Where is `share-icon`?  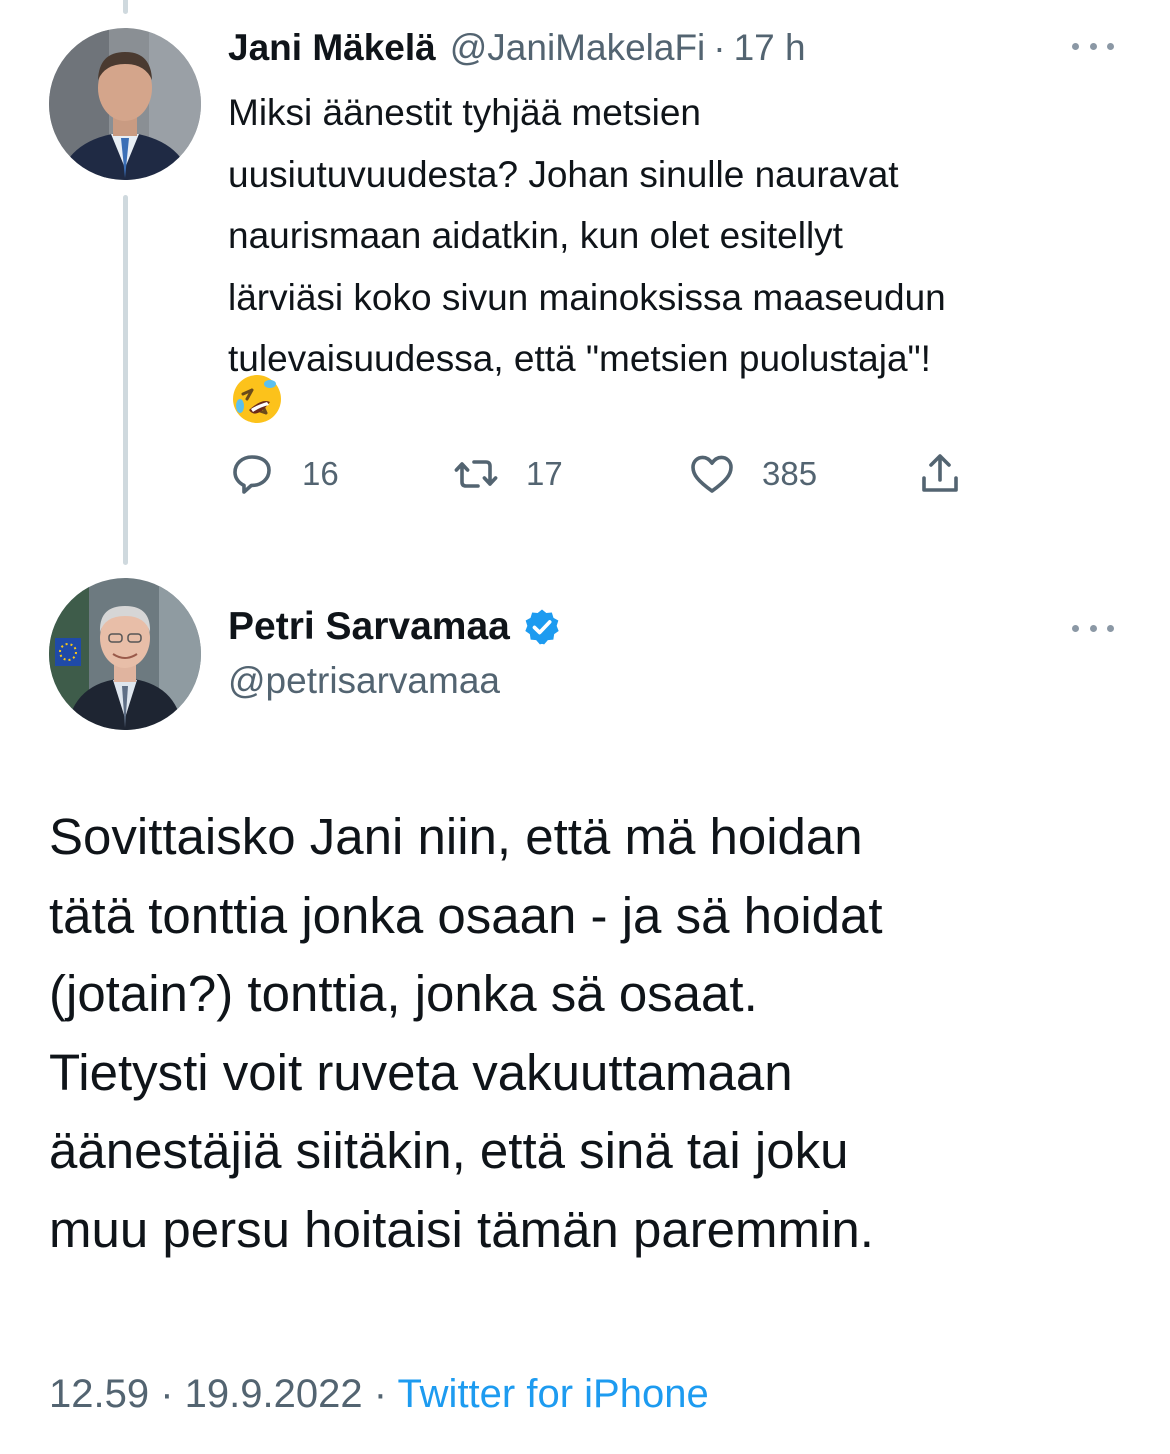 share-icon is located at coordinates (940, 473).